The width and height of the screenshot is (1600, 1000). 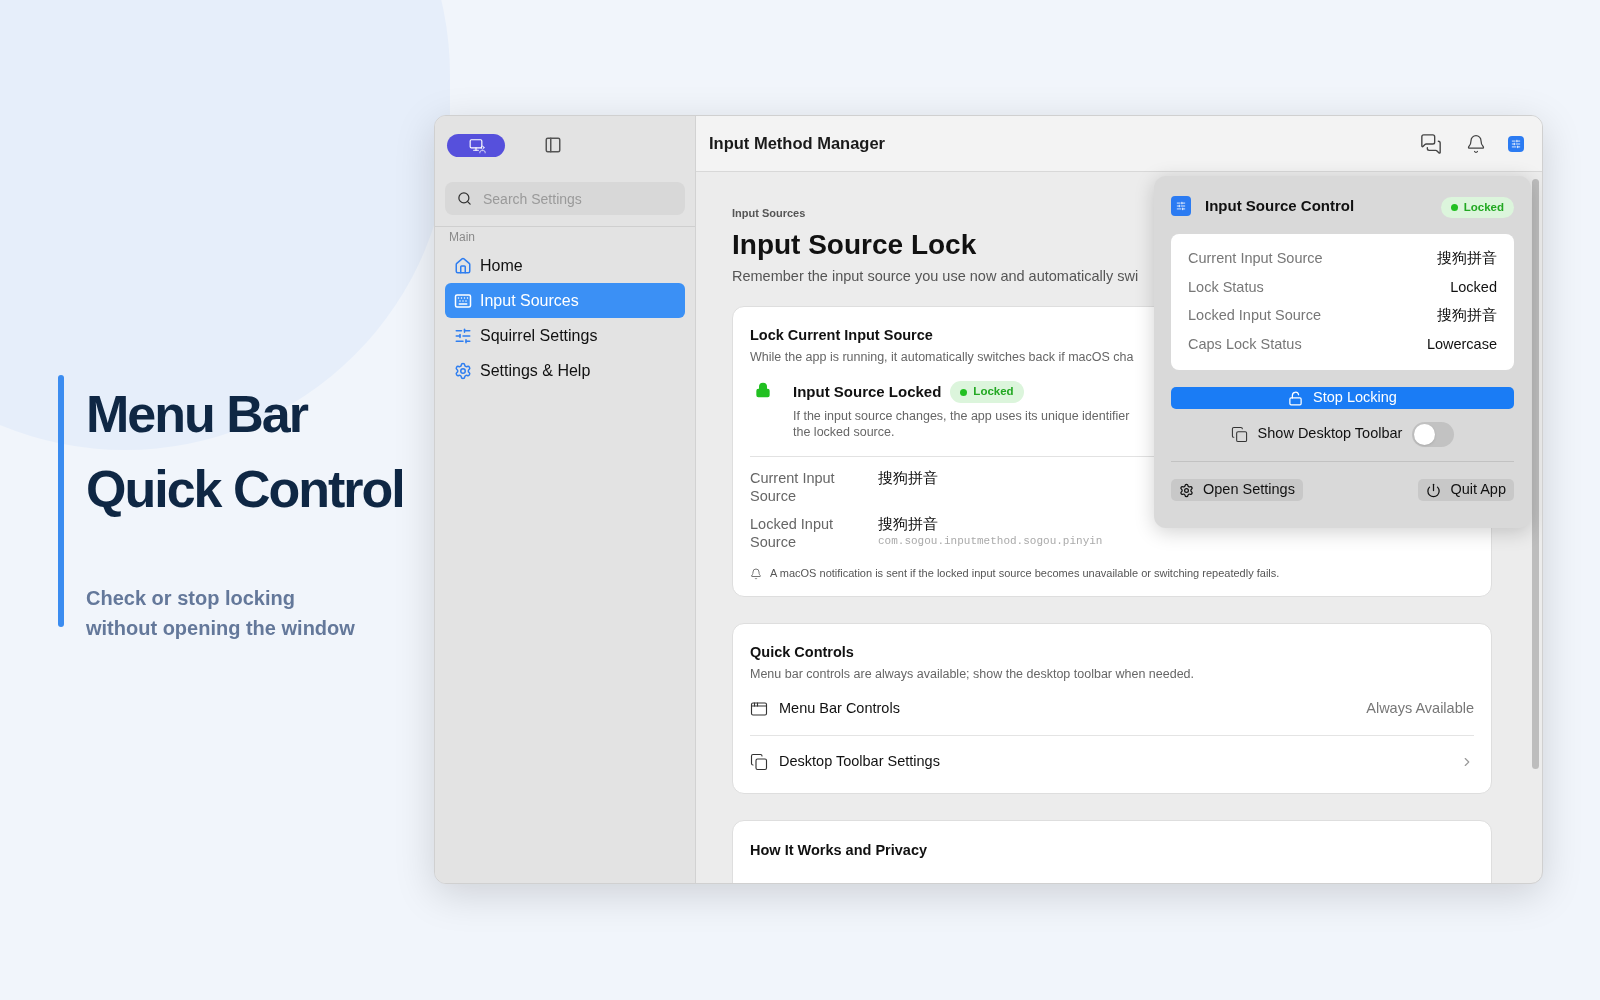 What do you see at coordinates (961, 416) in the screenshot?
I see `status-description: If the input source changes, the app uses its unique identifier` at bounding box center [961, 416].